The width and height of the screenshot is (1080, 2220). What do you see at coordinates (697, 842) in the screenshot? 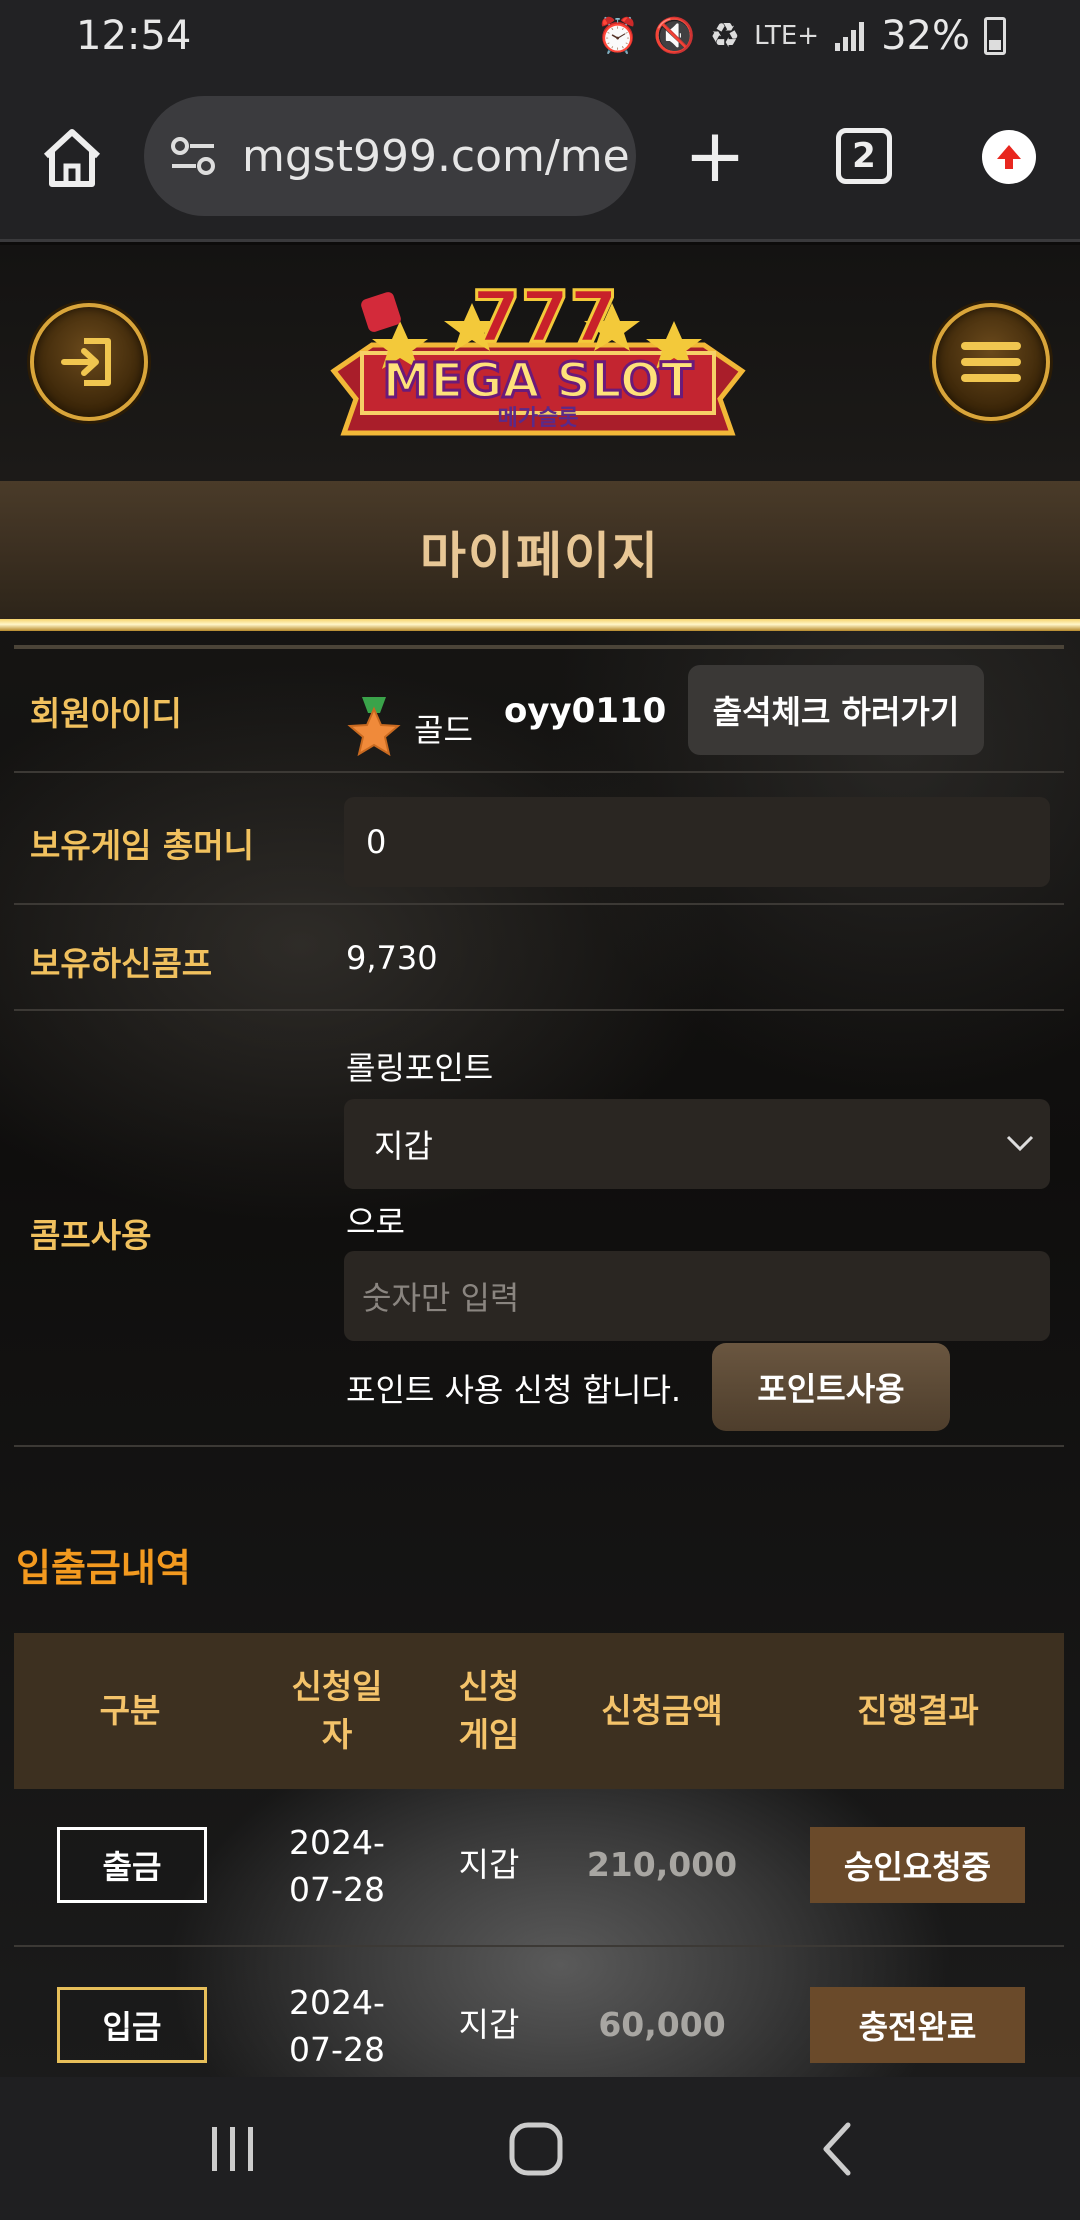
I see `game-money-field: 0` at bounding box center [697, 842].